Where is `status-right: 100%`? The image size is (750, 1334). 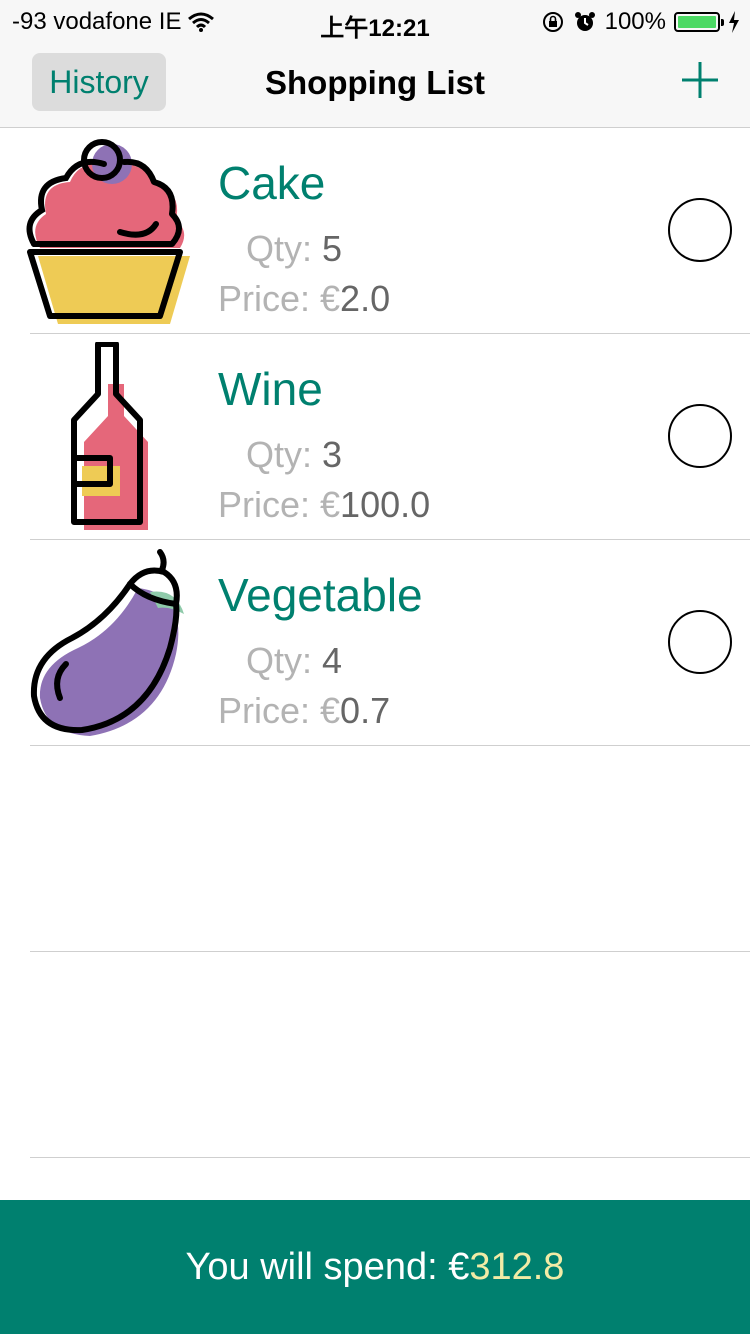
status-right: 100% is located at coordinates (640, 22).